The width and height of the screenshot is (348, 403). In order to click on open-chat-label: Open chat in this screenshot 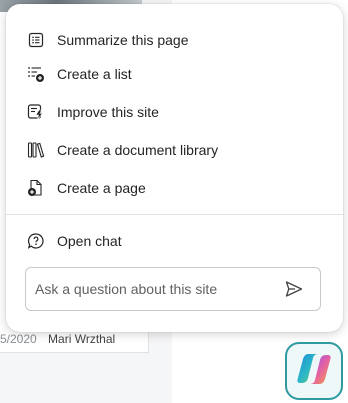, I will do `click(89, 241)`.